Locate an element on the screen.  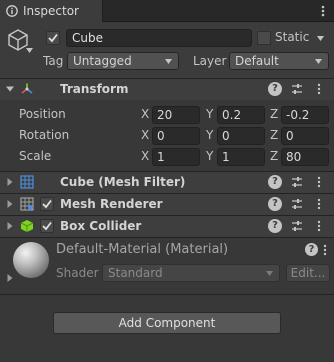
tag-dropdown: Untagged is located at coordinates (123, 61).